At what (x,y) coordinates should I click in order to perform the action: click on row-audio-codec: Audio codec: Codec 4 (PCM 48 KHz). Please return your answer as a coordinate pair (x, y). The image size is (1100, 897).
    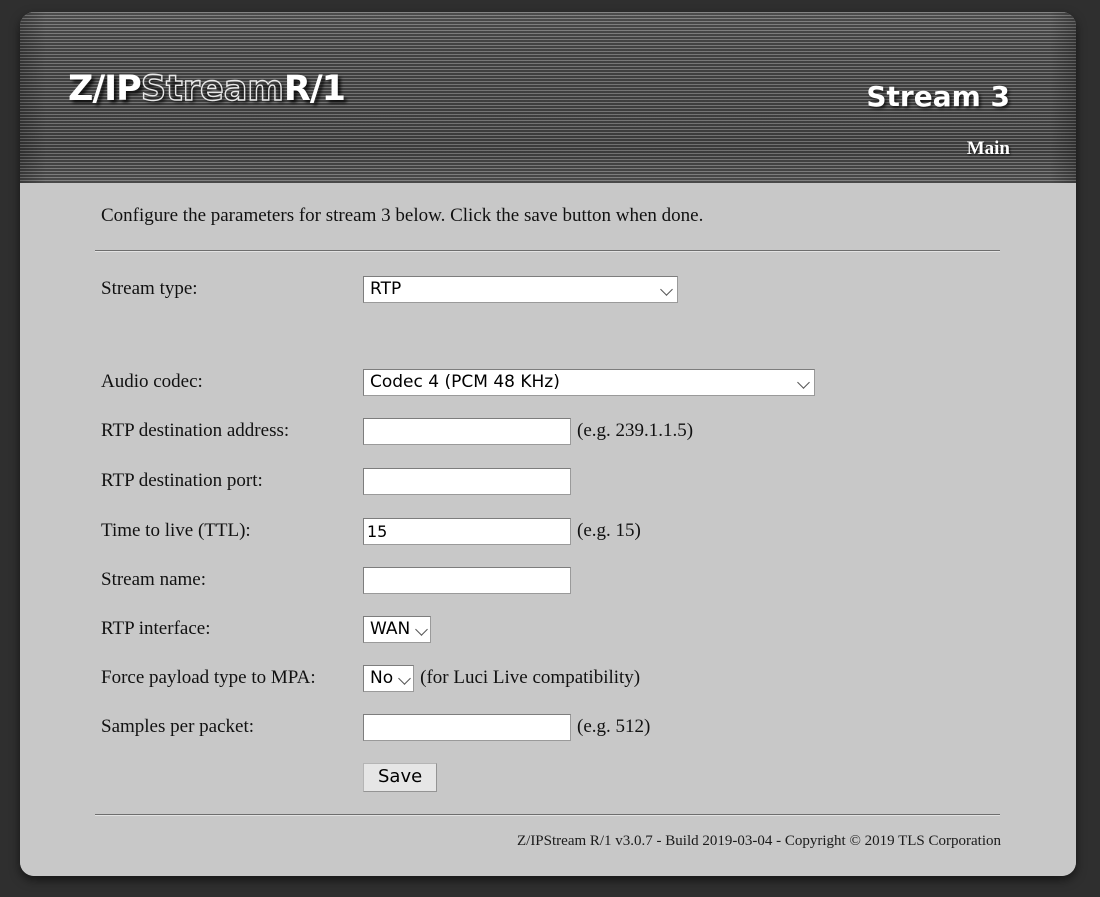
    Looking at the image, I should click on (458, 382).